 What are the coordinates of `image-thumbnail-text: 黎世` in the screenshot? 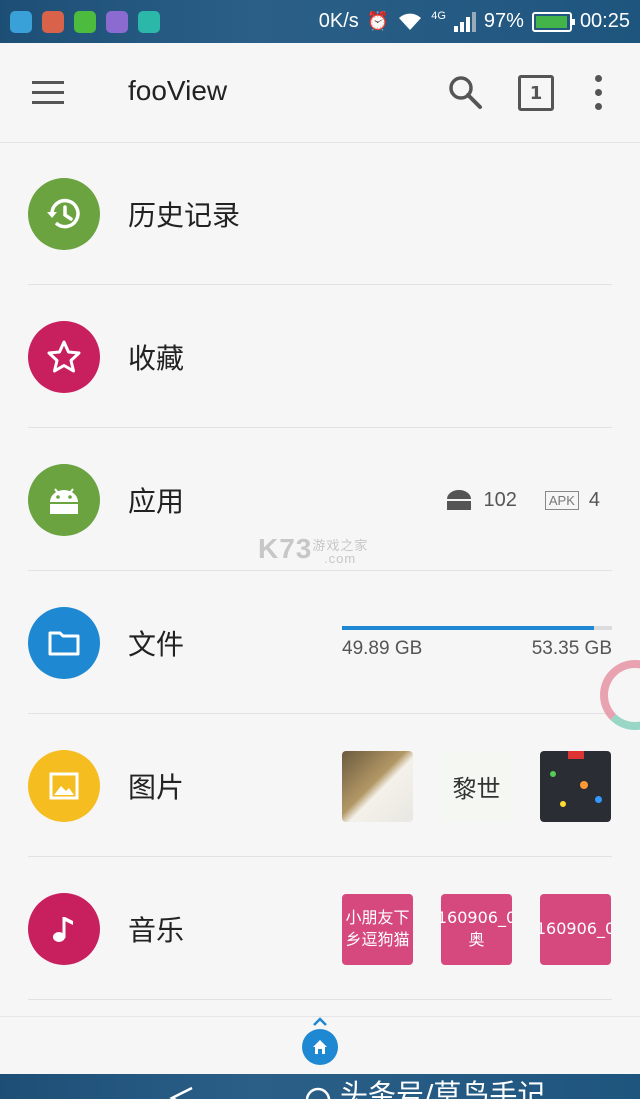 It's located at (476, 788).